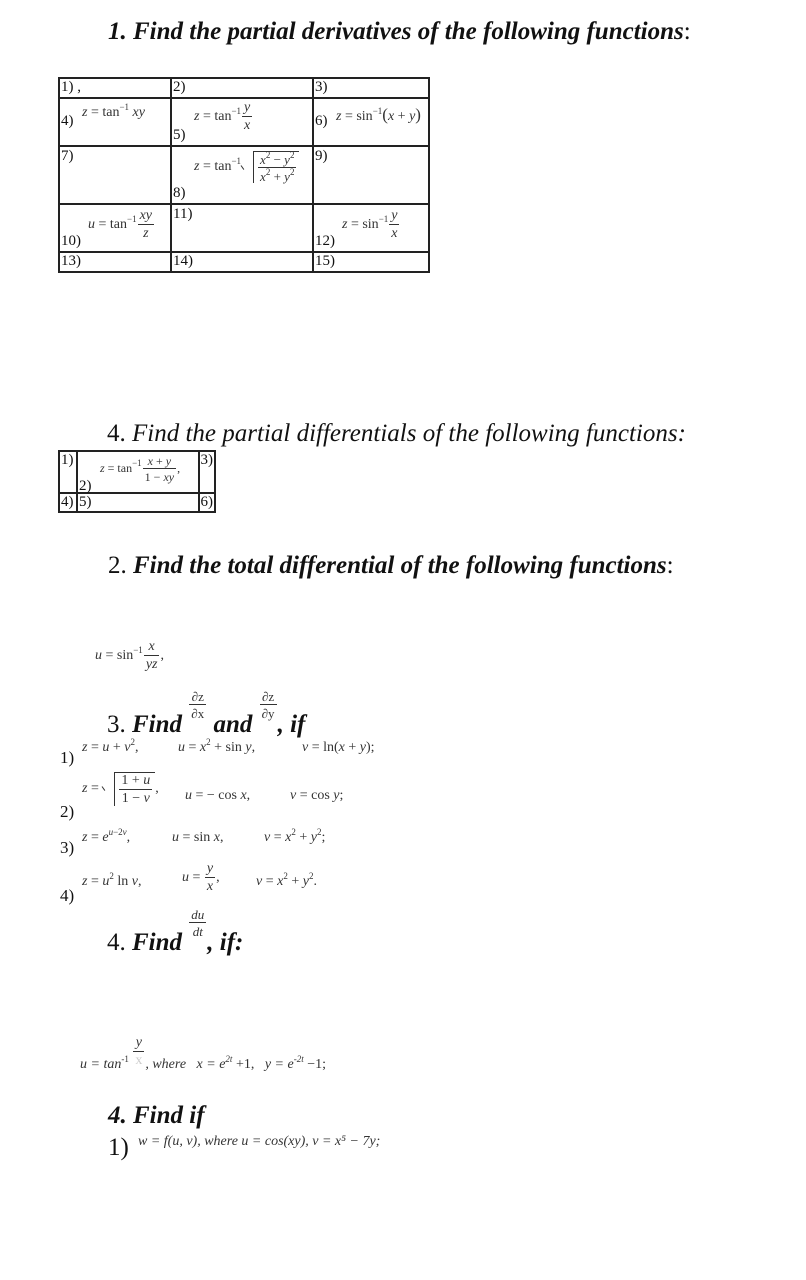  What do you see at coordinates (371, 262) in the screenshot?
I see `table-cell: 15)` at bounding box center [371, 262].